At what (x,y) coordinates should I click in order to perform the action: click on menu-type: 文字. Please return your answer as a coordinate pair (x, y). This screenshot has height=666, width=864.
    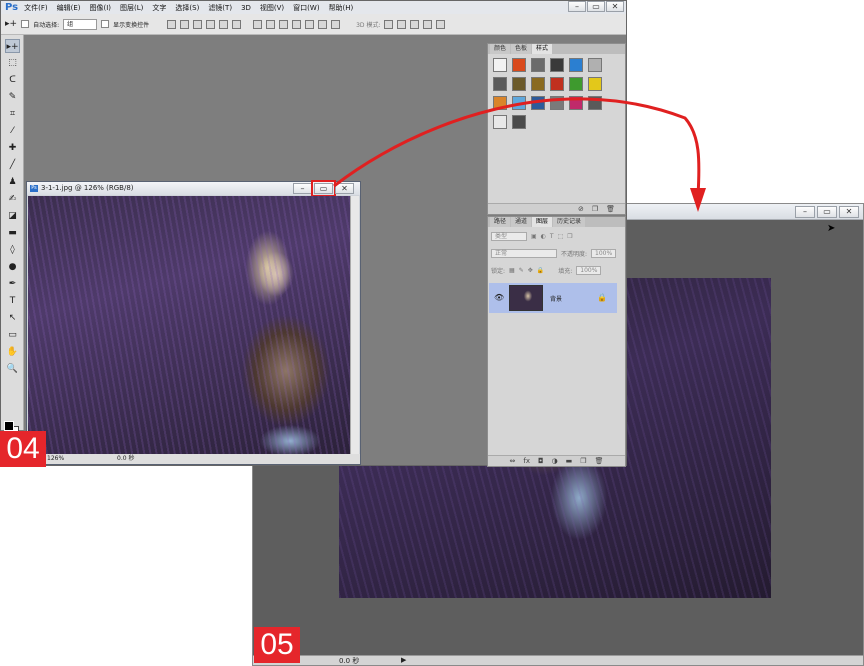
    Looking at the image, I should click on (159, 8).